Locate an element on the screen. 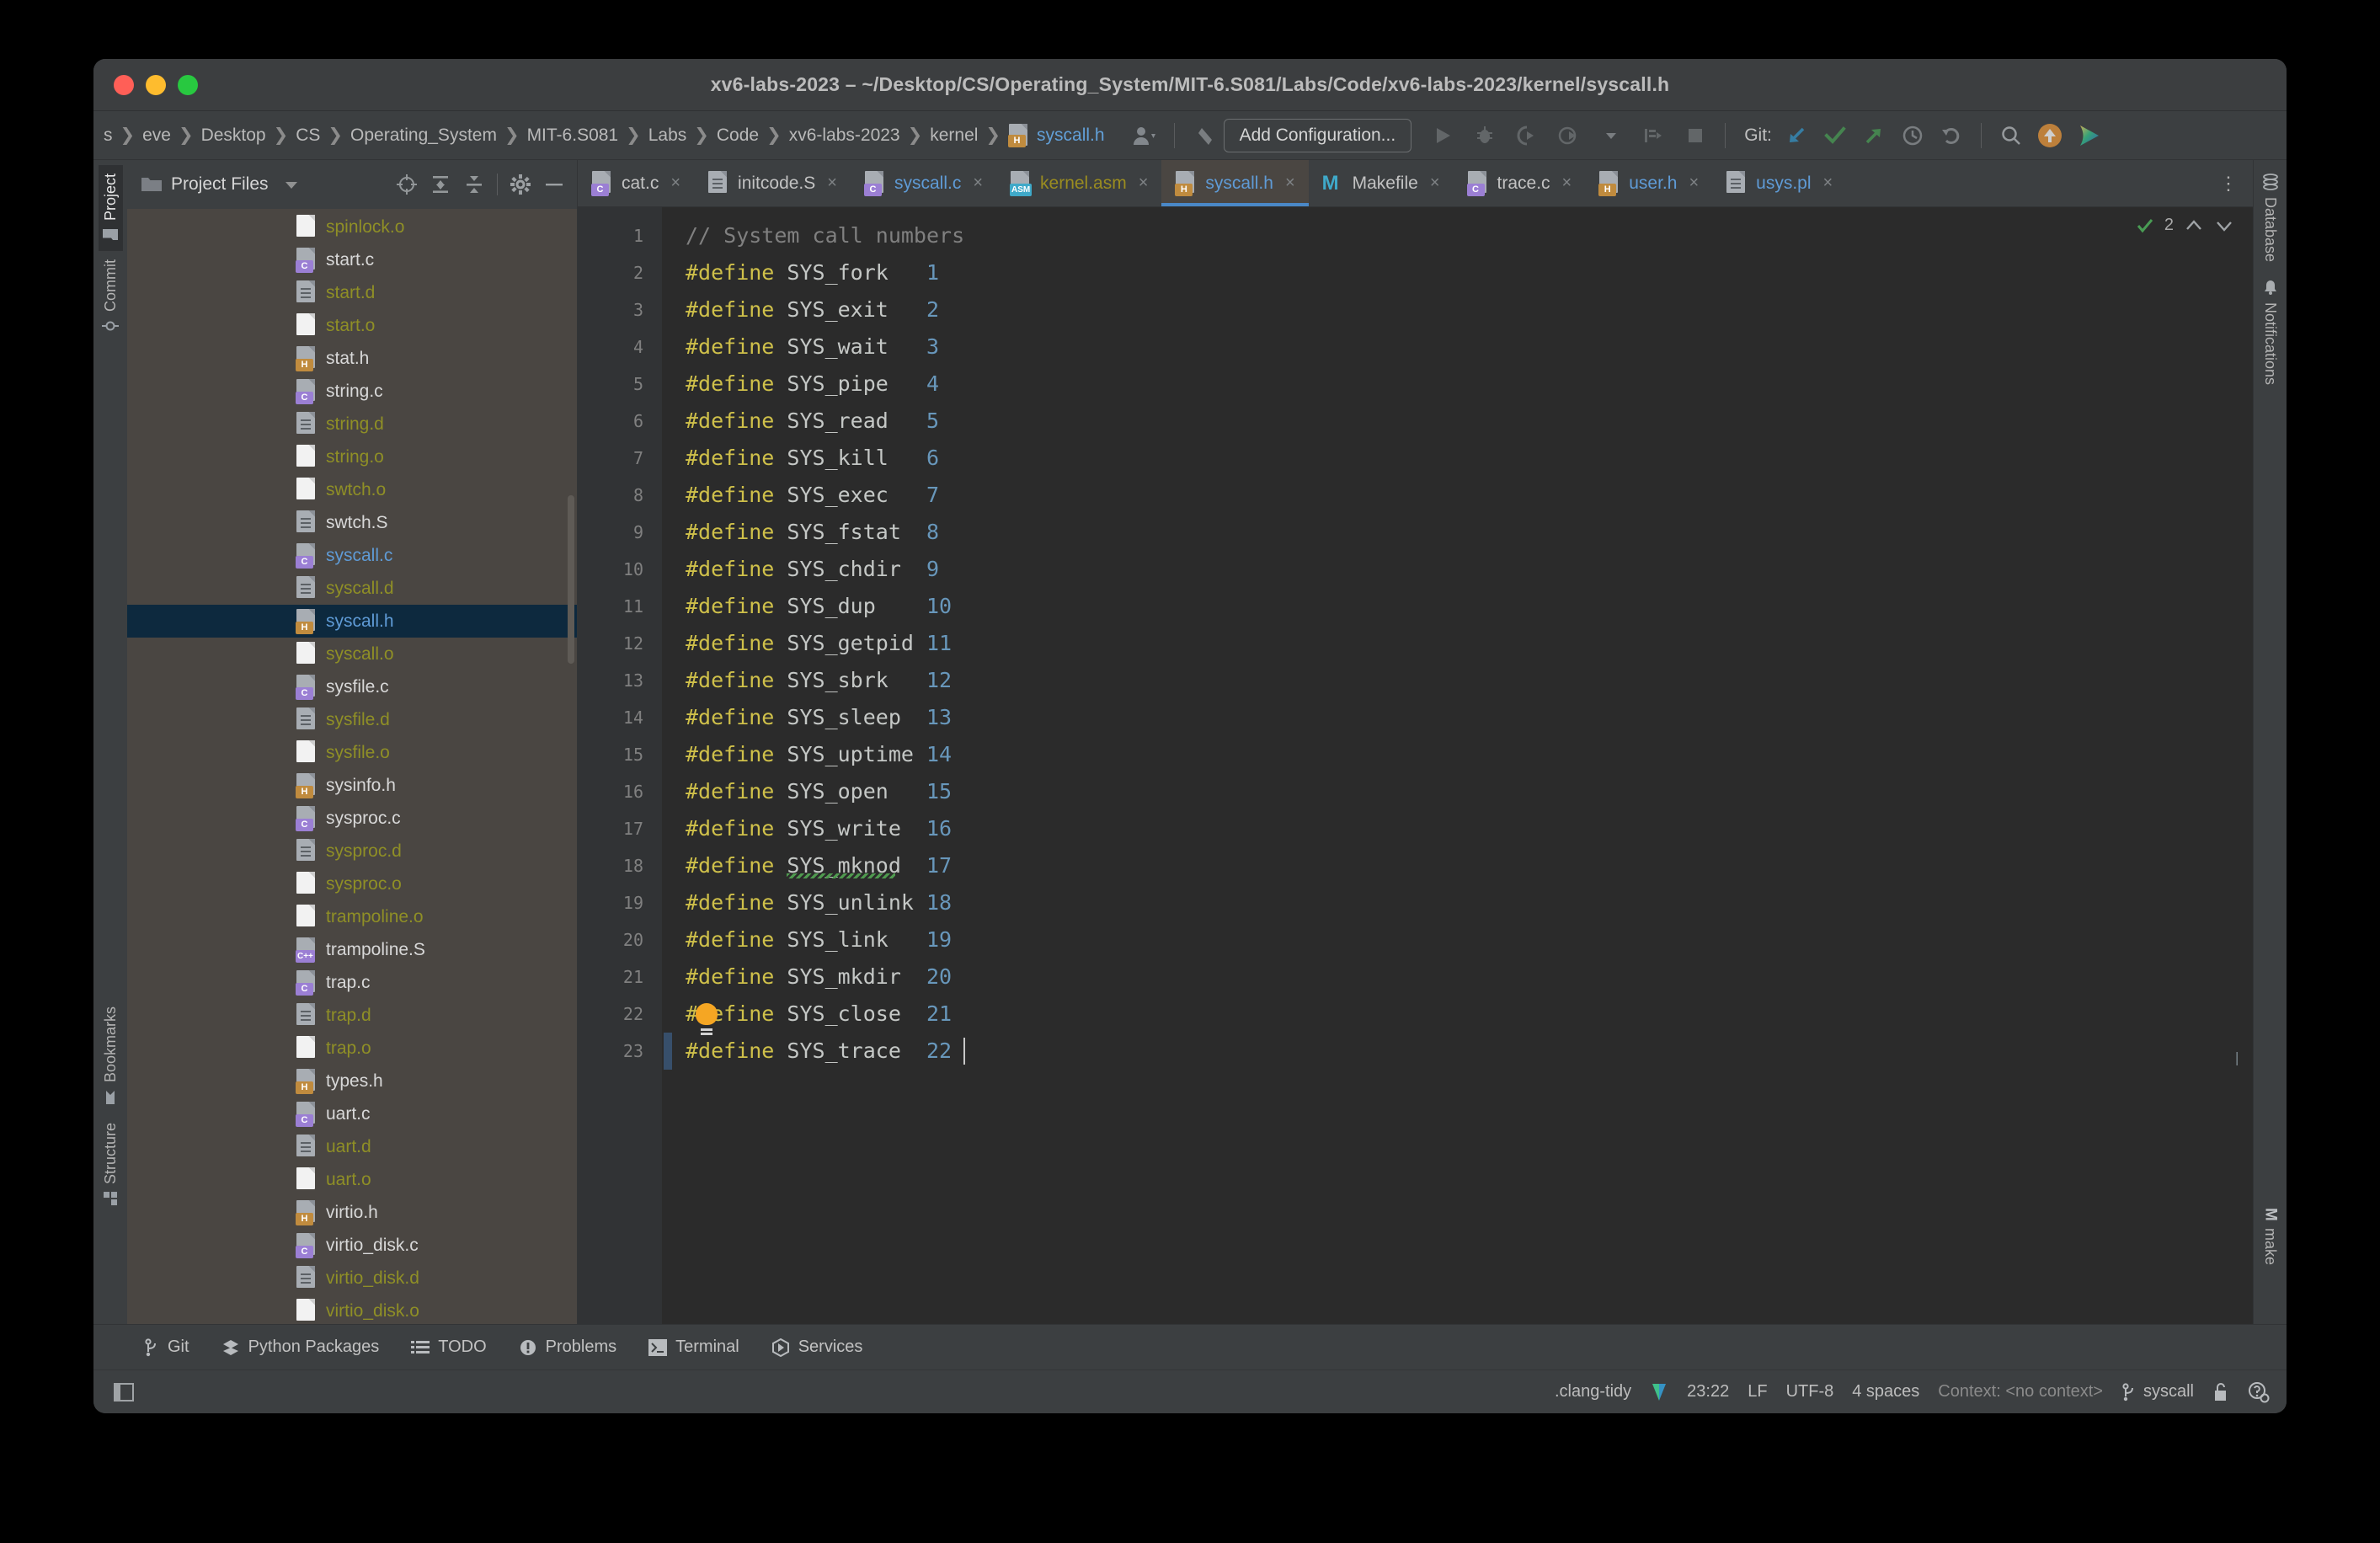 The width and height of the screenshot is (2380, 1543). changed-line-marker is located at coordinates (668, 1051).